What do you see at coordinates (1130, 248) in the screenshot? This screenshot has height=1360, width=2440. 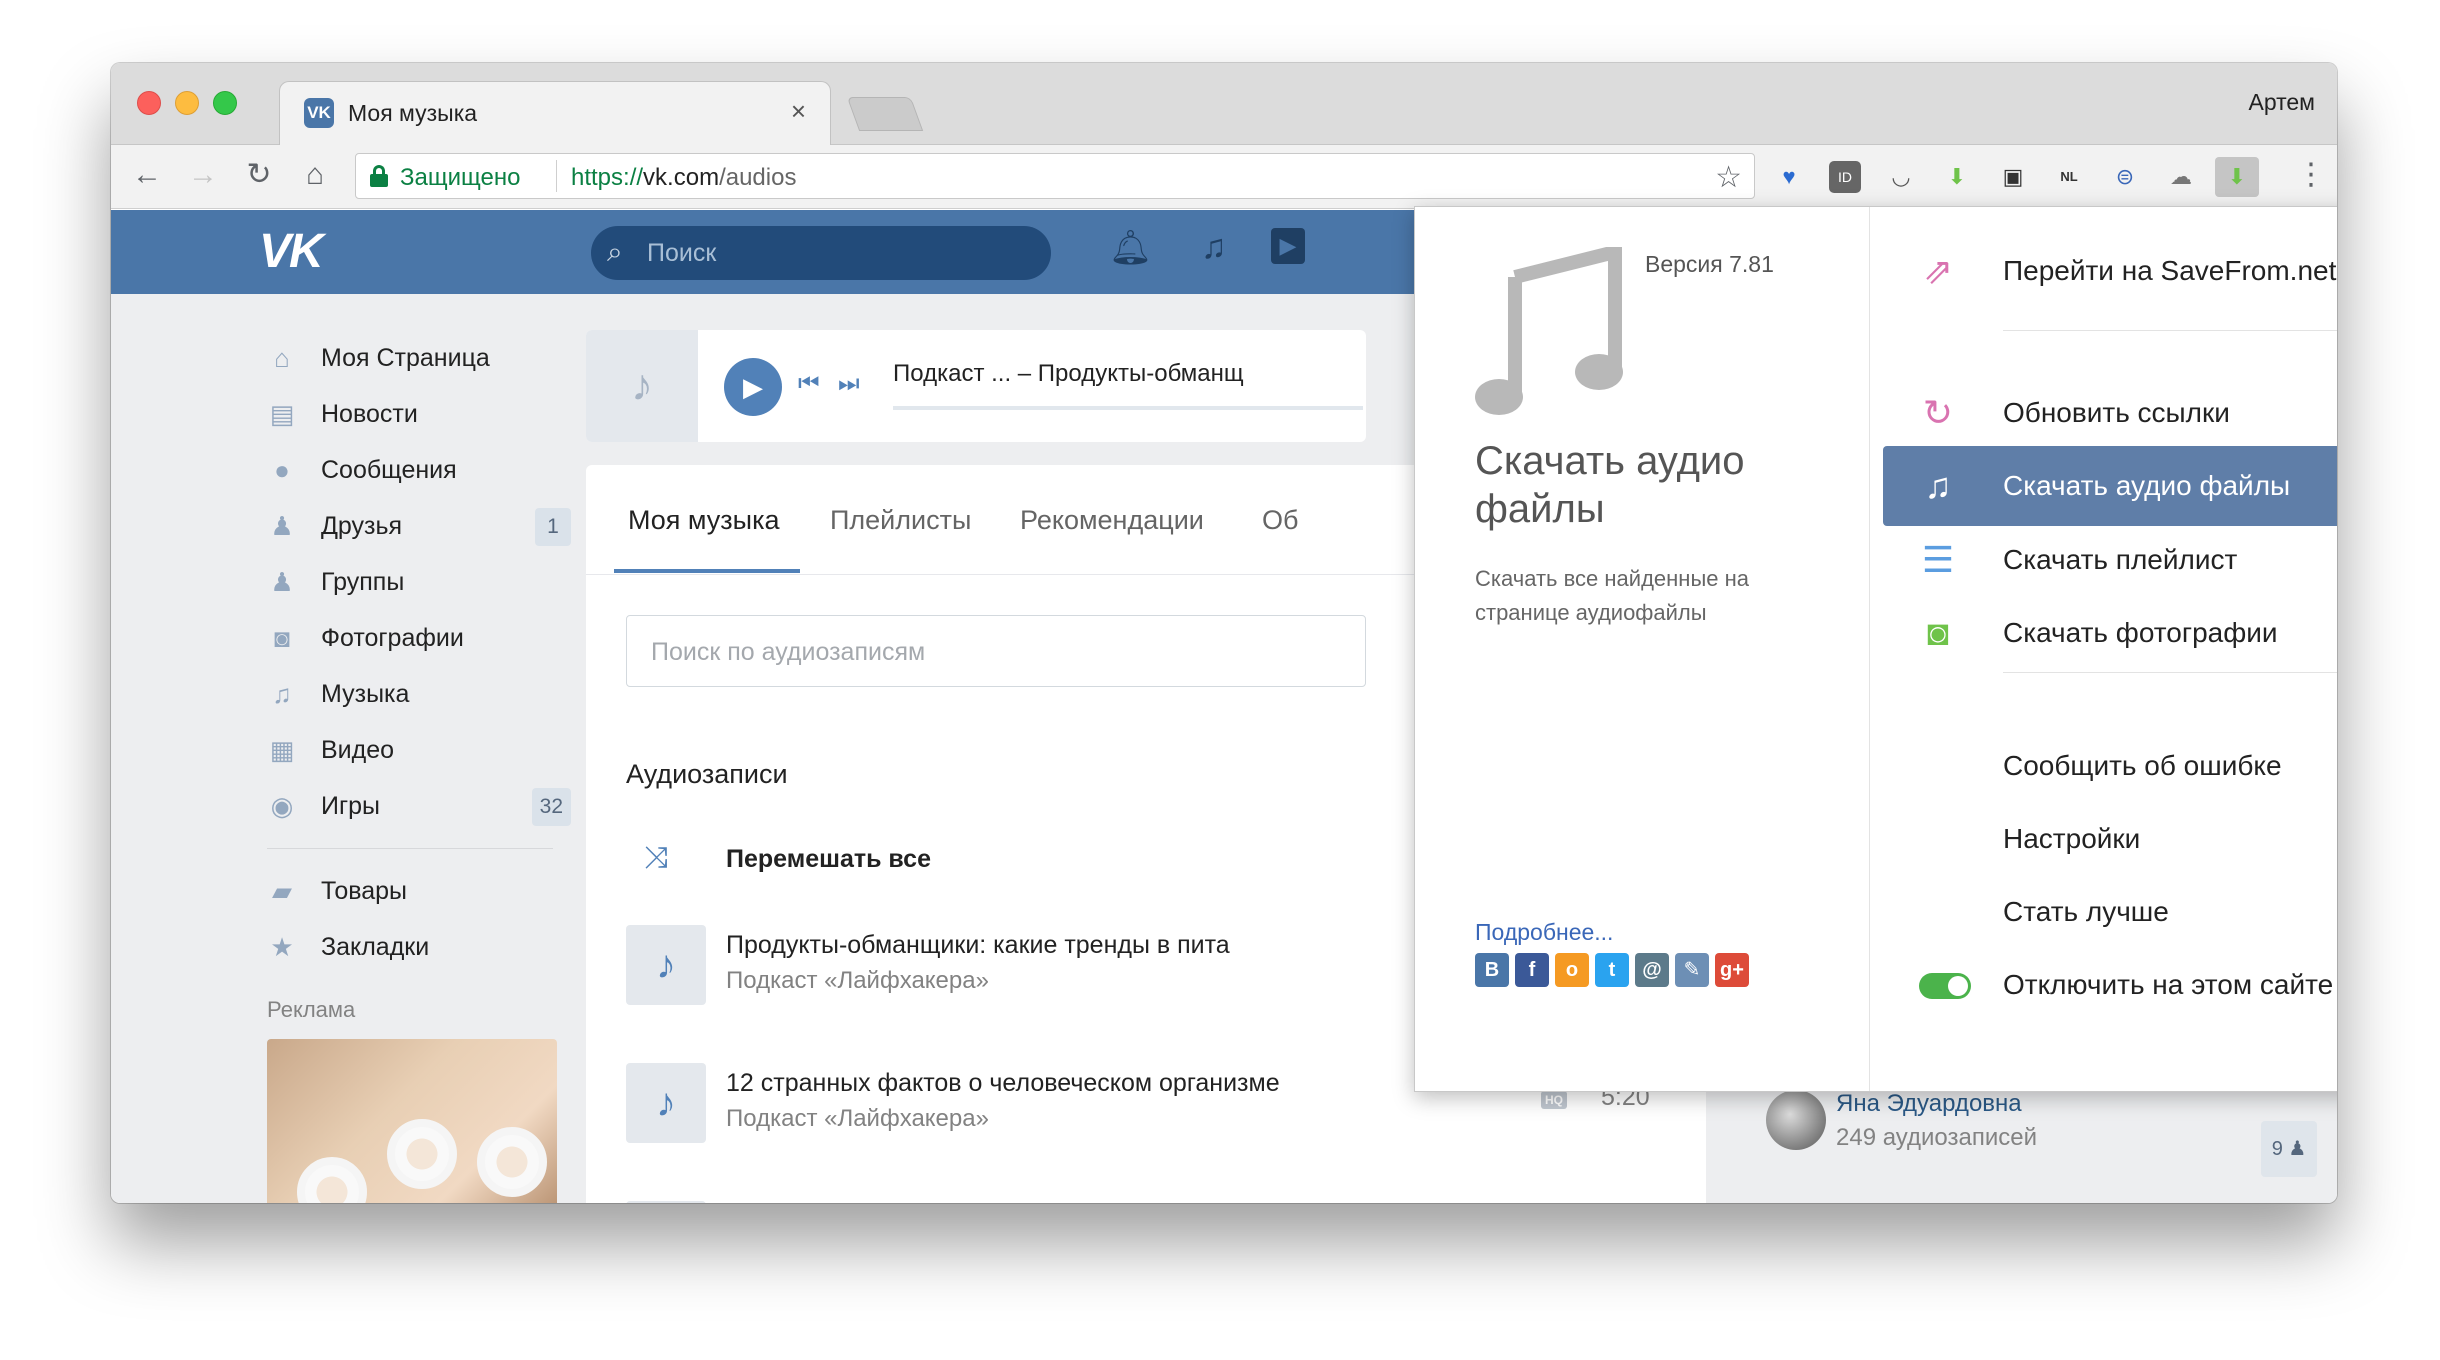 I see `bell-icon: 🔔︎` at bounding box center [1130, 248].